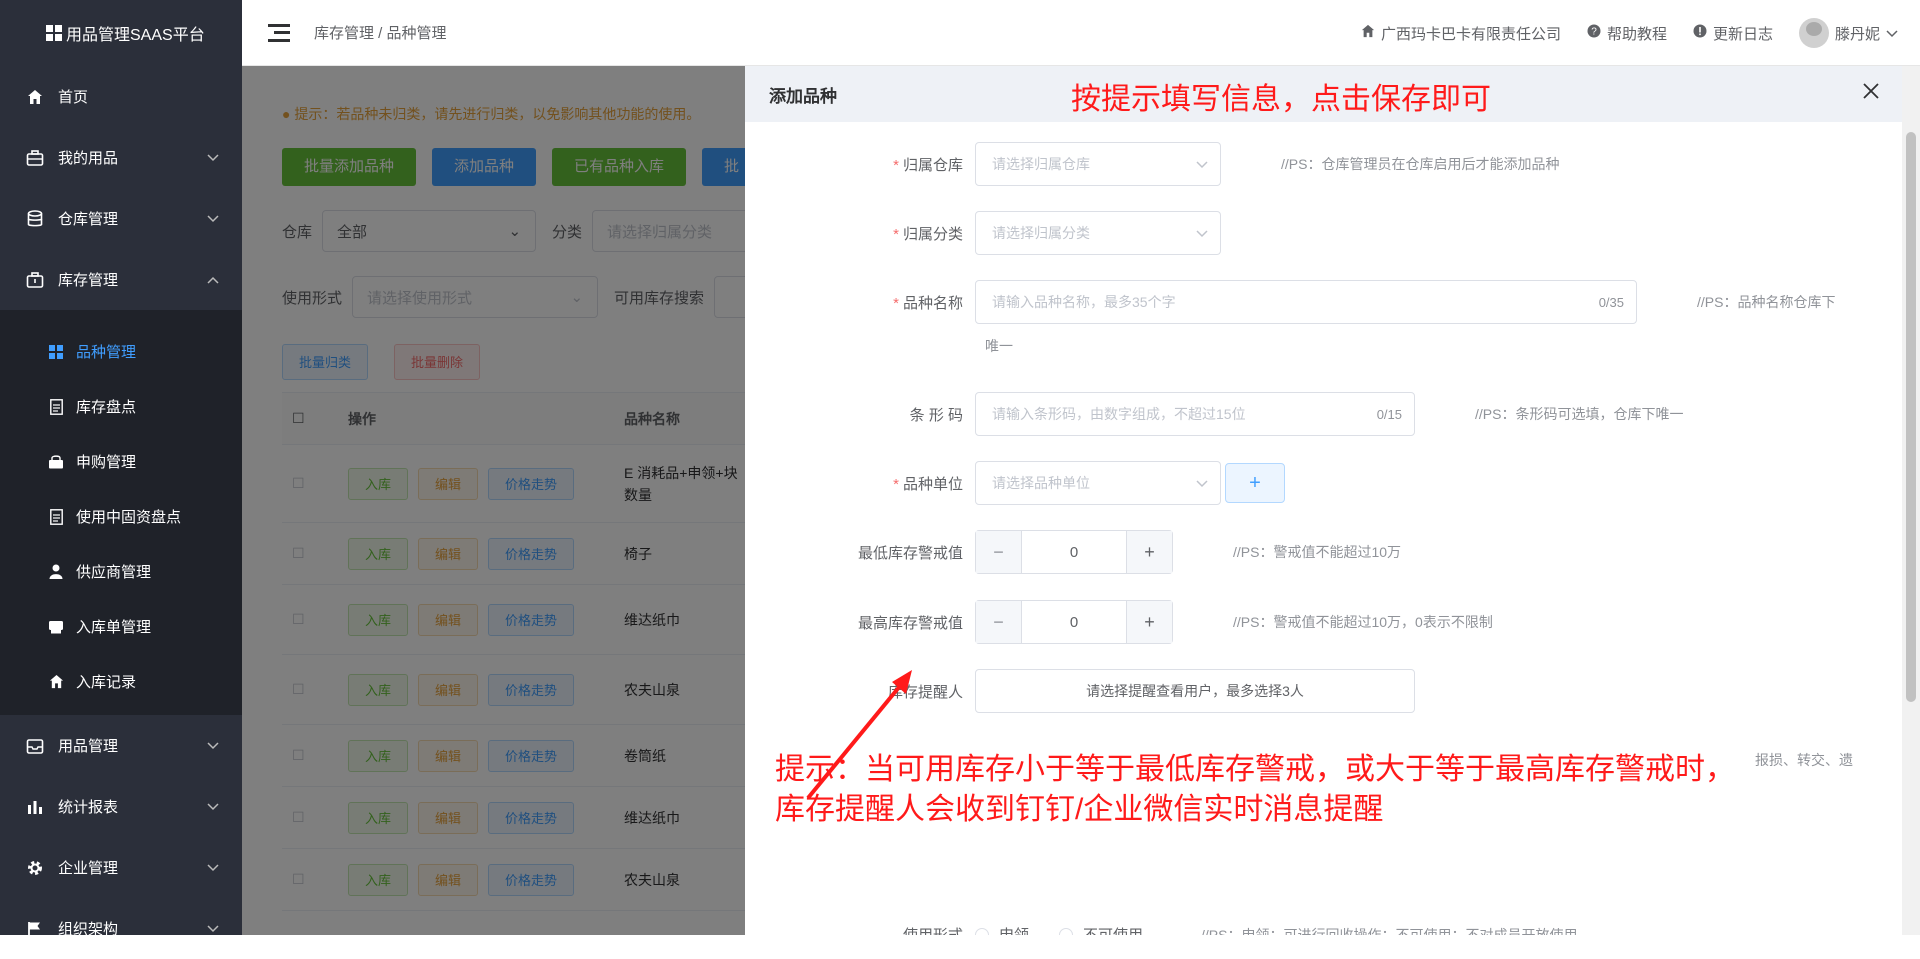 This screenshot has width=1920, height=959. What do you see at coordinates (56, 572) in the screenshot?
I see `user-icon` at bounding box center [56, 572].